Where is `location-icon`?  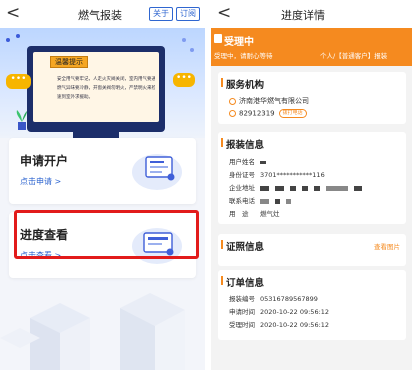 location-icon is located at coordinates (232, 101).